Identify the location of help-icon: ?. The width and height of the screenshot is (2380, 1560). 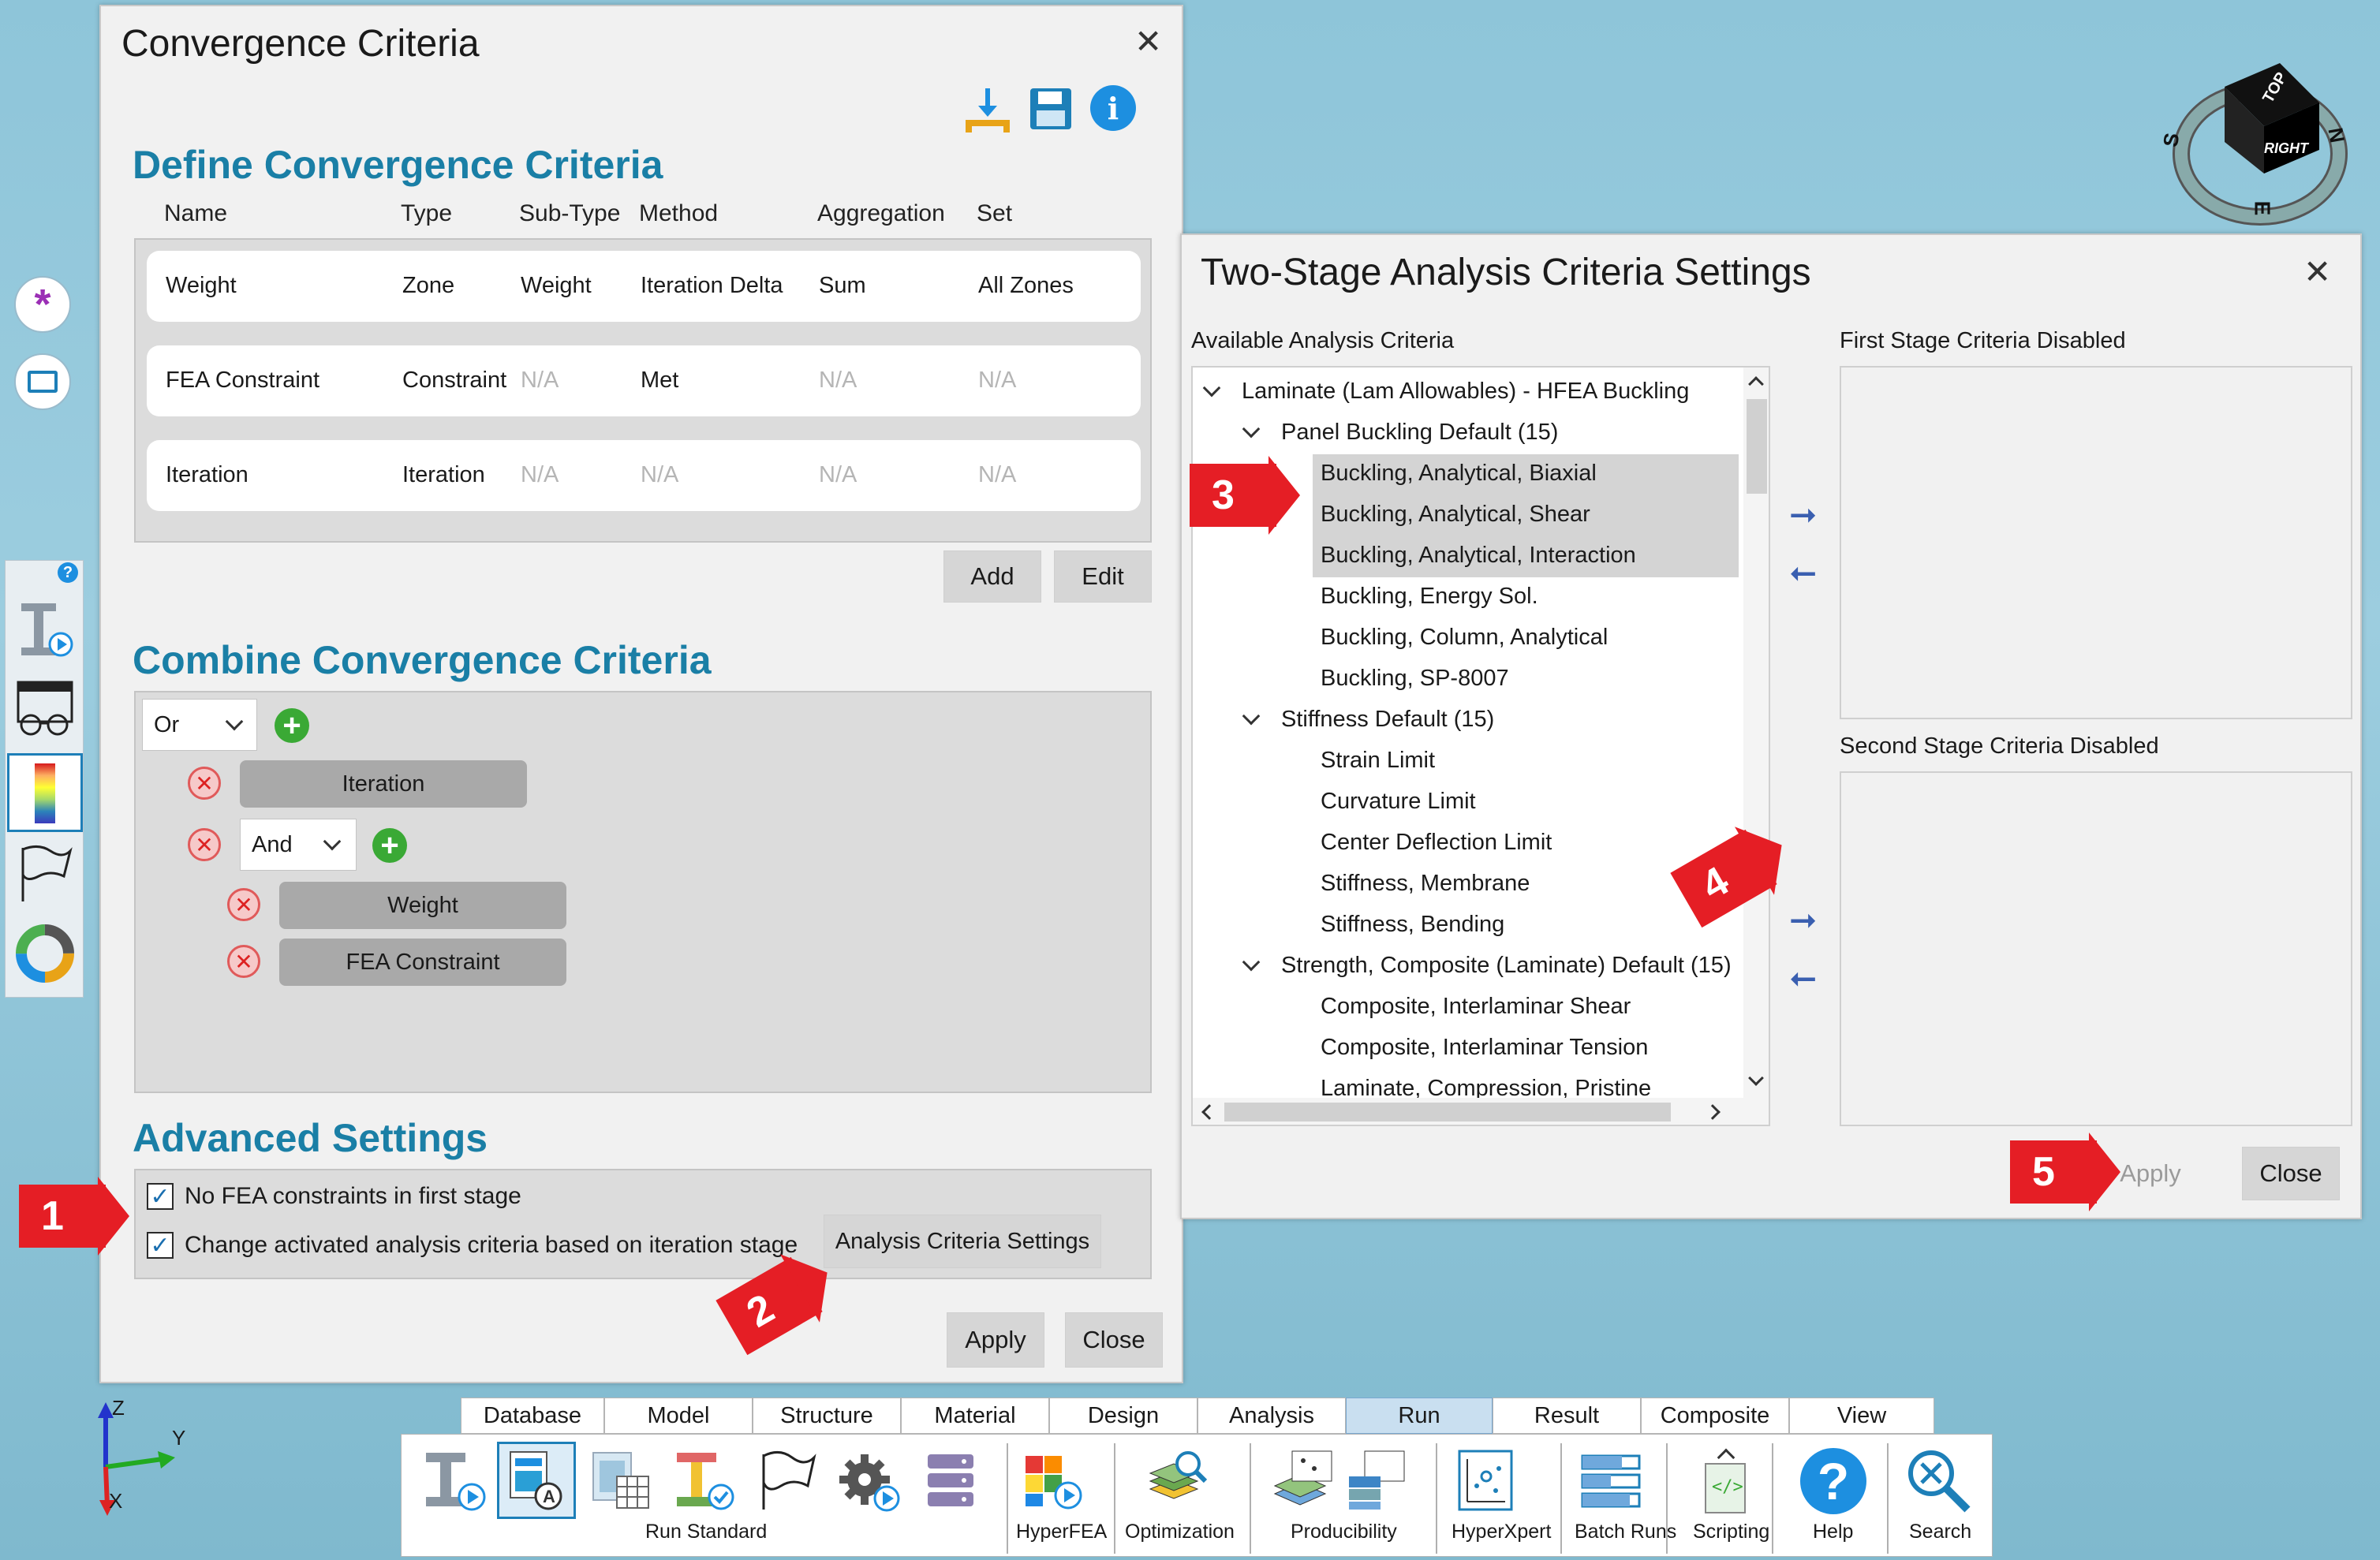
(1833, 1481).